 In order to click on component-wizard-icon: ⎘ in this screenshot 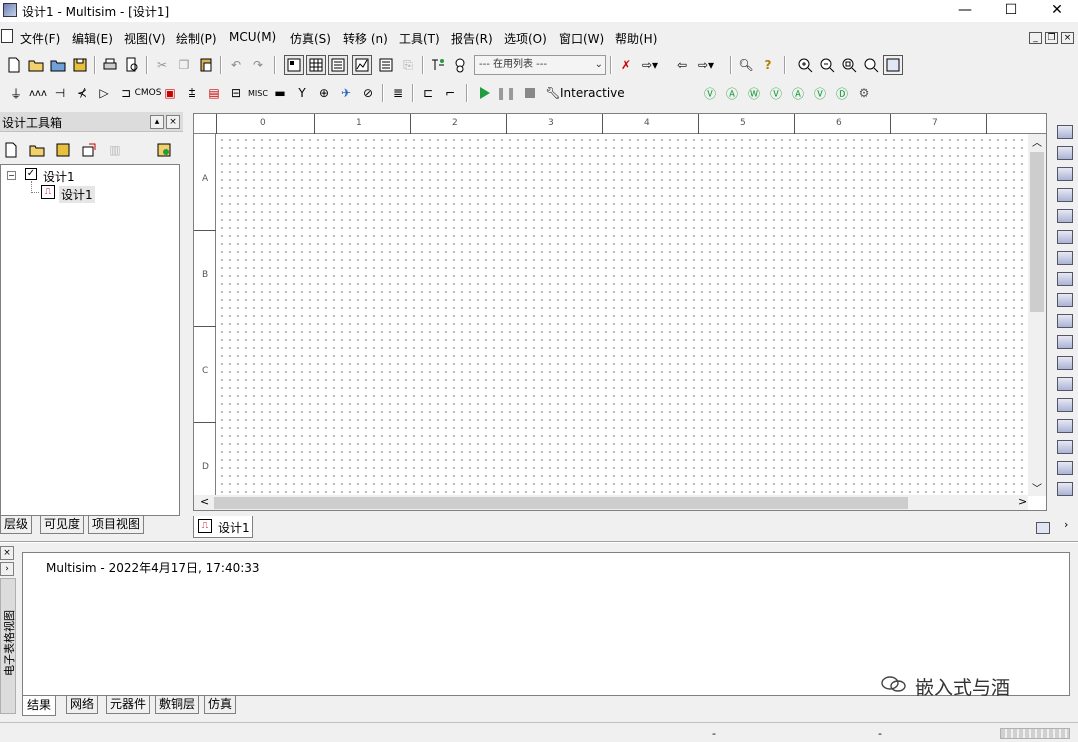, I will do `click(408, 65)`.